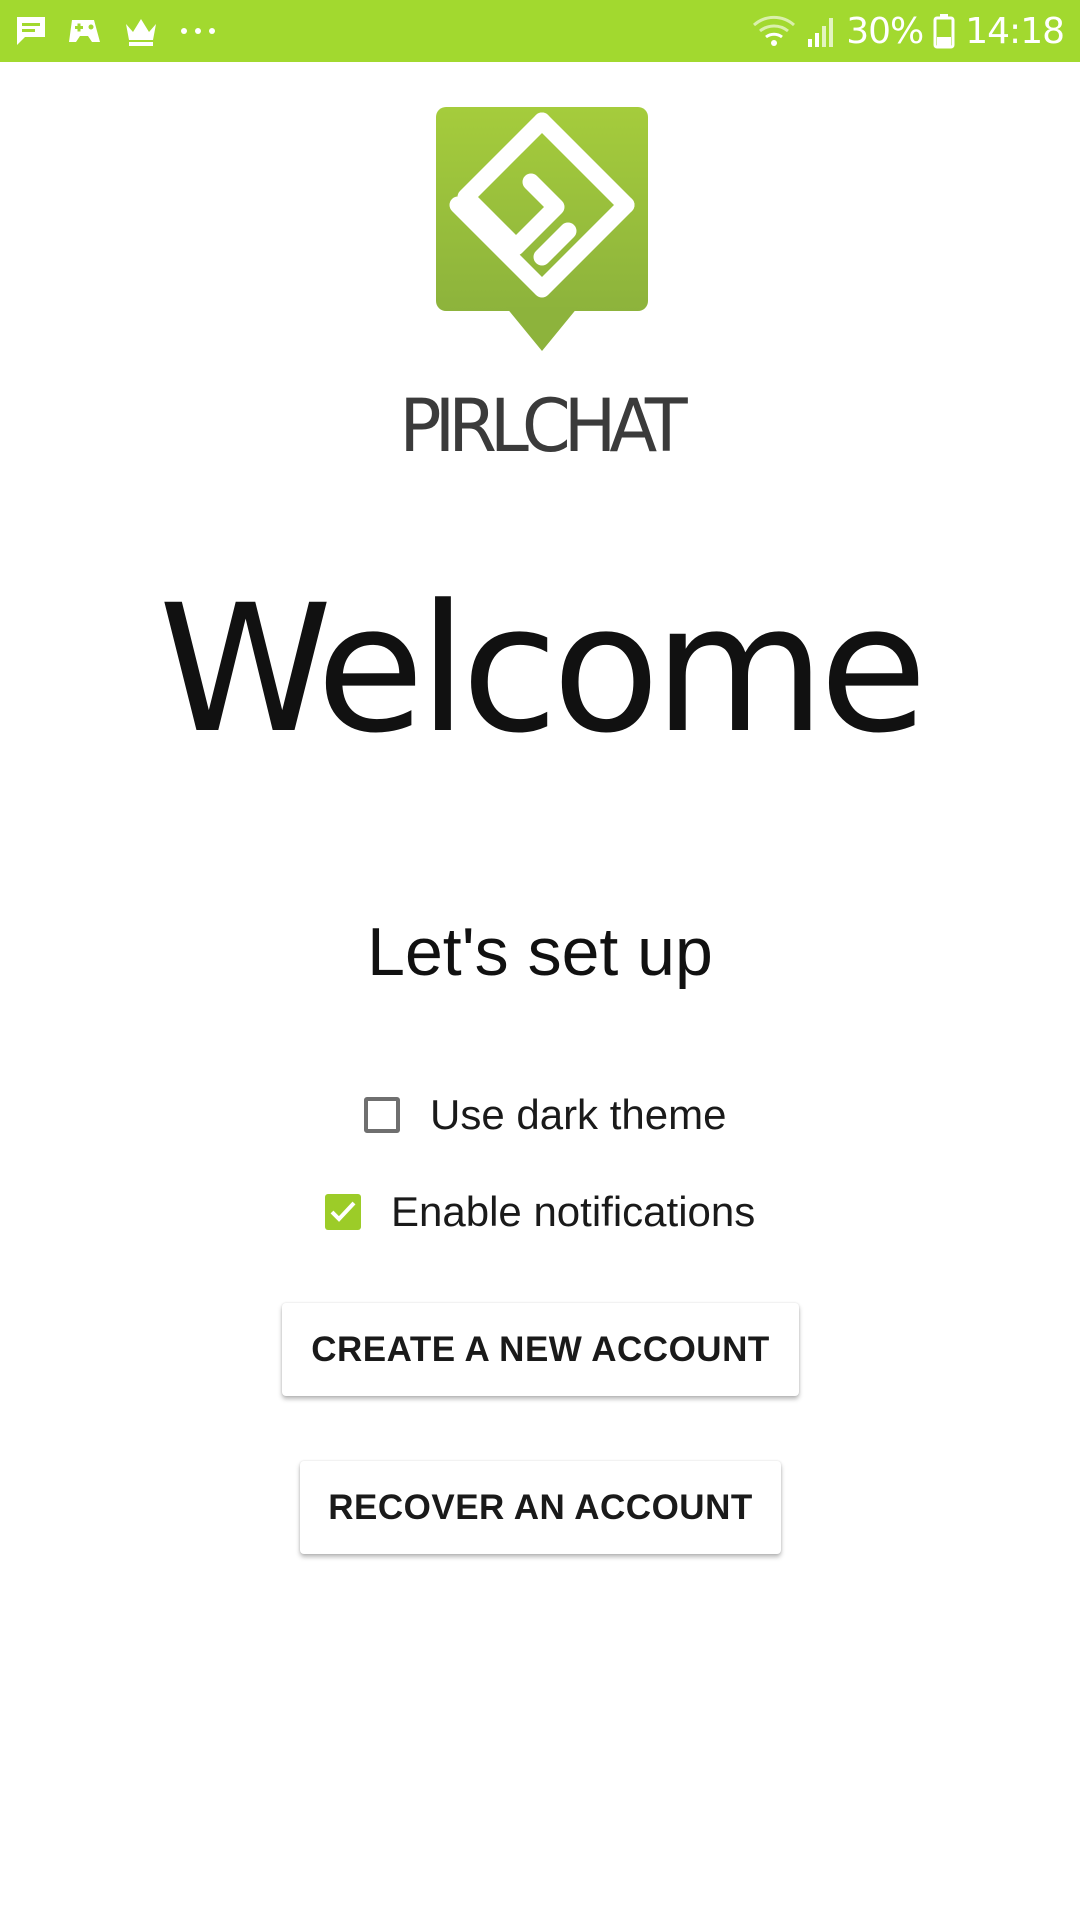 This screenshot has width=1080, height=1920. What do you see at coordinates (540, 31) in the screenshot?
I see `status-bar: 30% 14:18` at bounding box center [540, 31].